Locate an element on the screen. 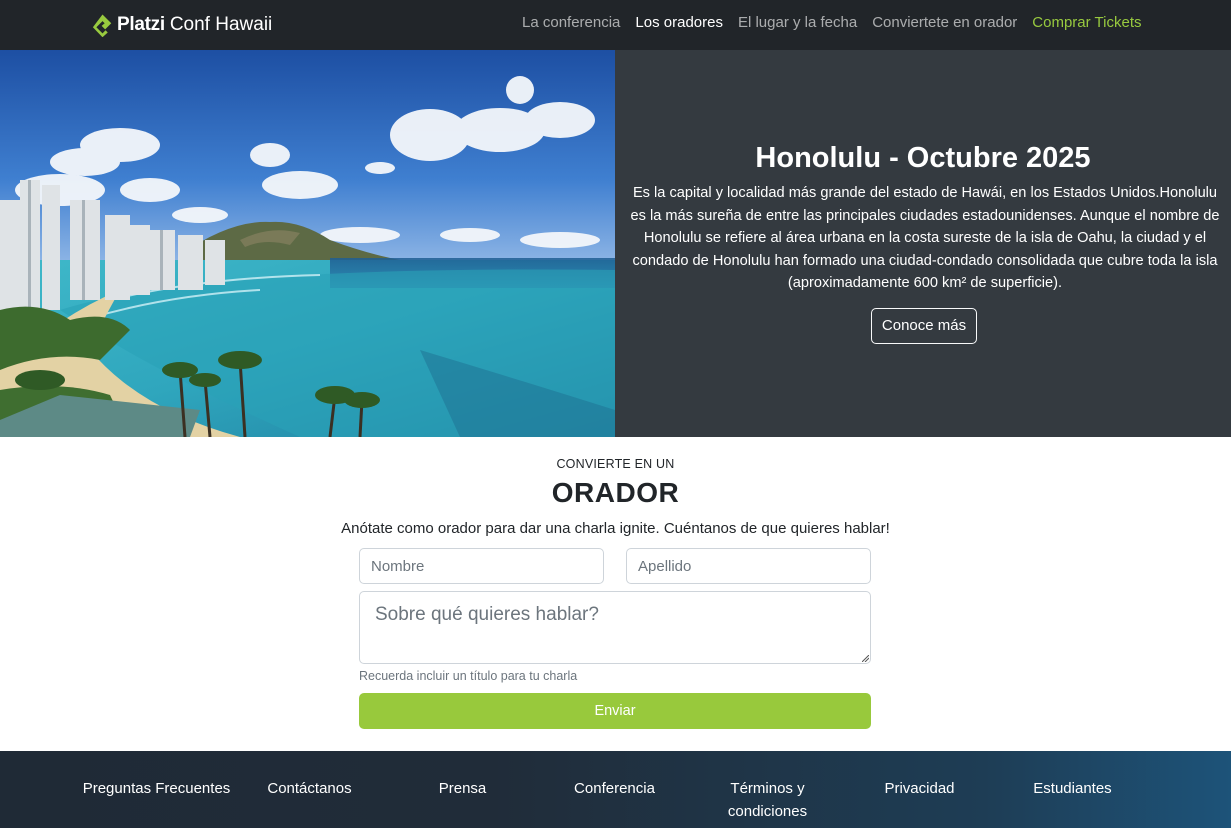 This screenshot has height=828, width=1231. enviar-button: Enviar is located at coordinates (615, 711).